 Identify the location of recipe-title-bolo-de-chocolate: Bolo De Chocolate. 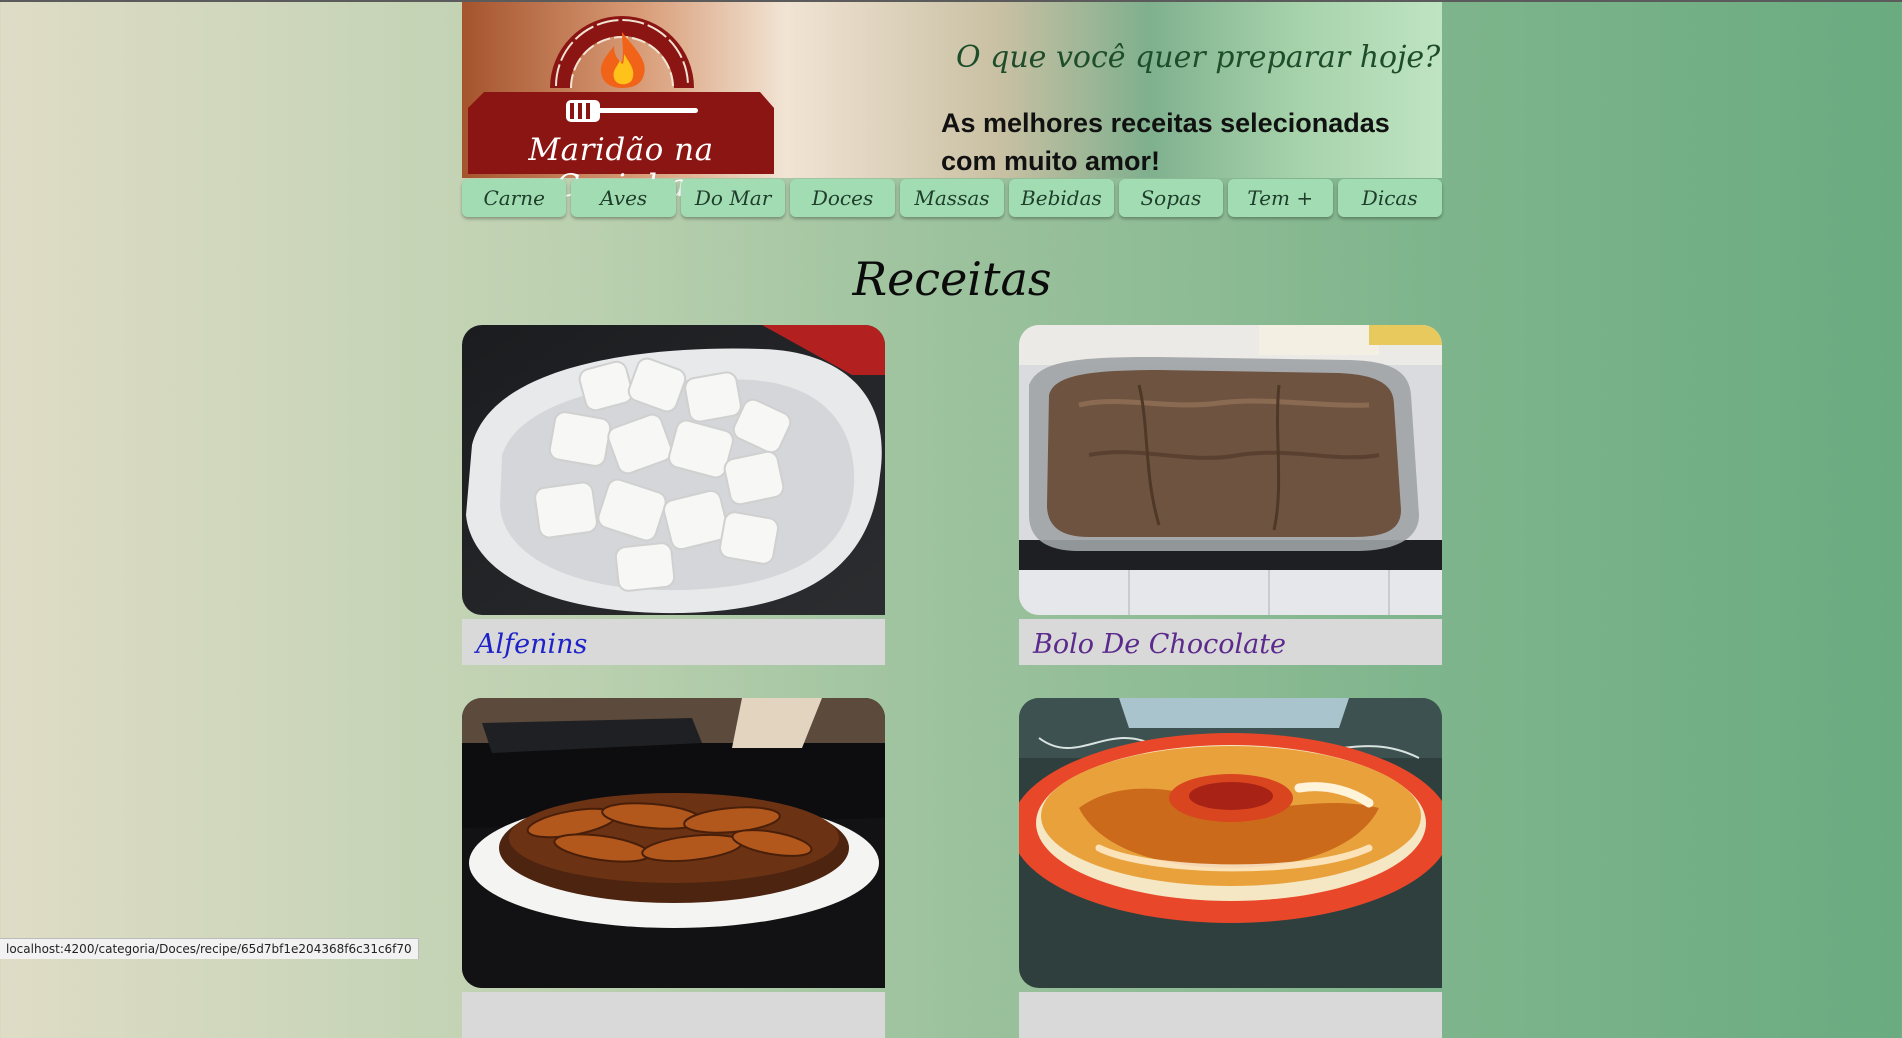
(1230, 642).